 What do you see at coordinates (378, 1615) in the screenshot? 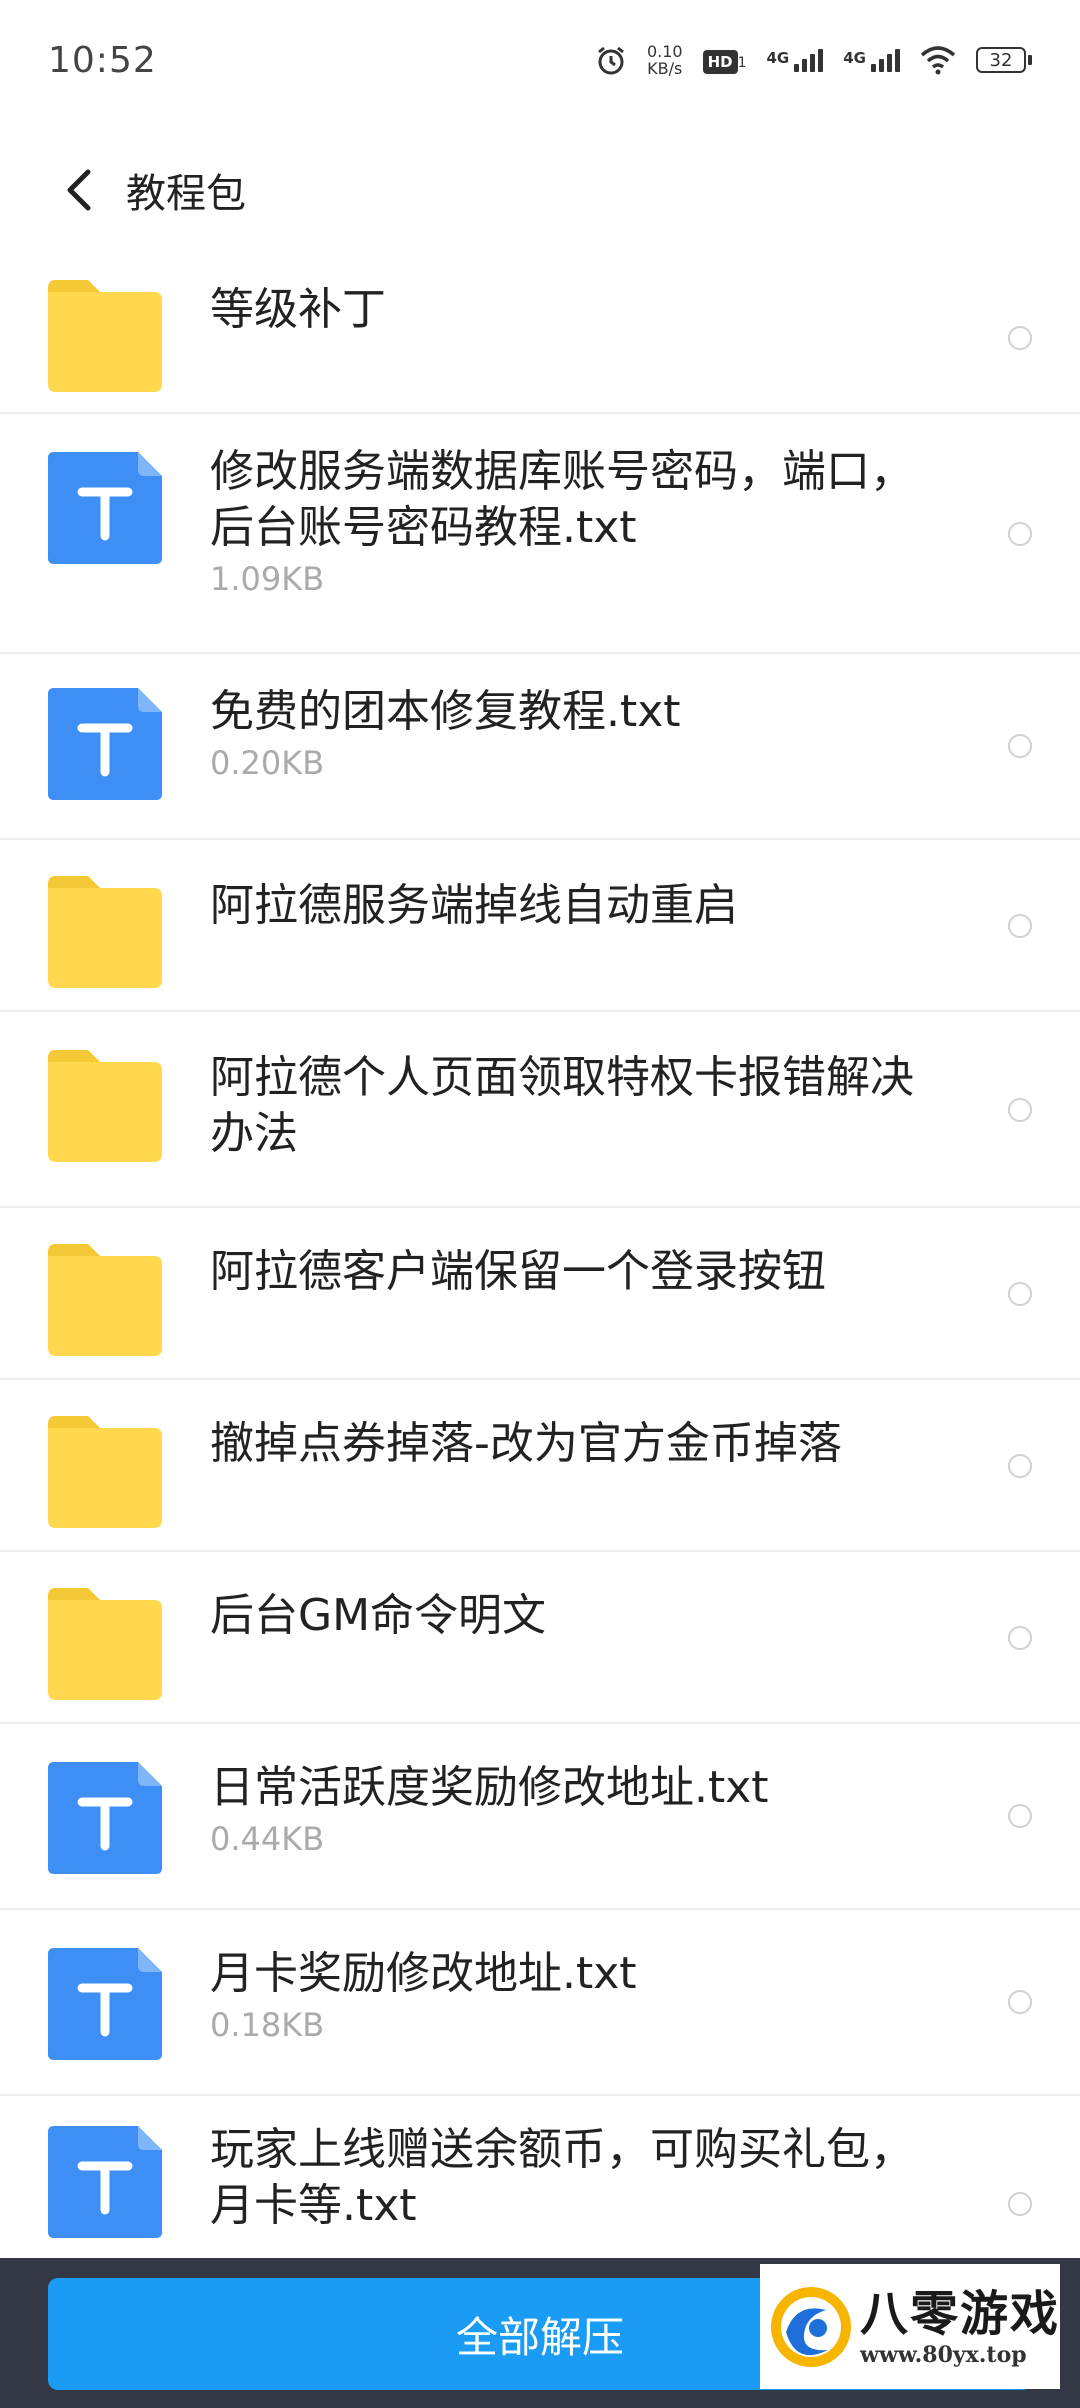
I see `file-name: 后台GM命令明文` at bounding box center [378, 1615].